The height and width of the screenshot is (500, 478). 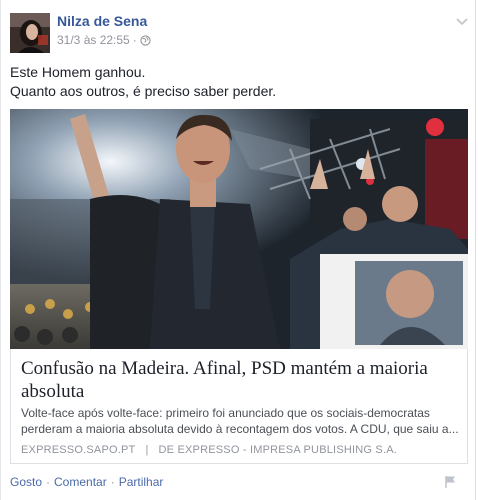 What do you see at coordinates (462, 20) in the screenshot?
I see `chevron-down-icon` at bounding box center [462, 20].